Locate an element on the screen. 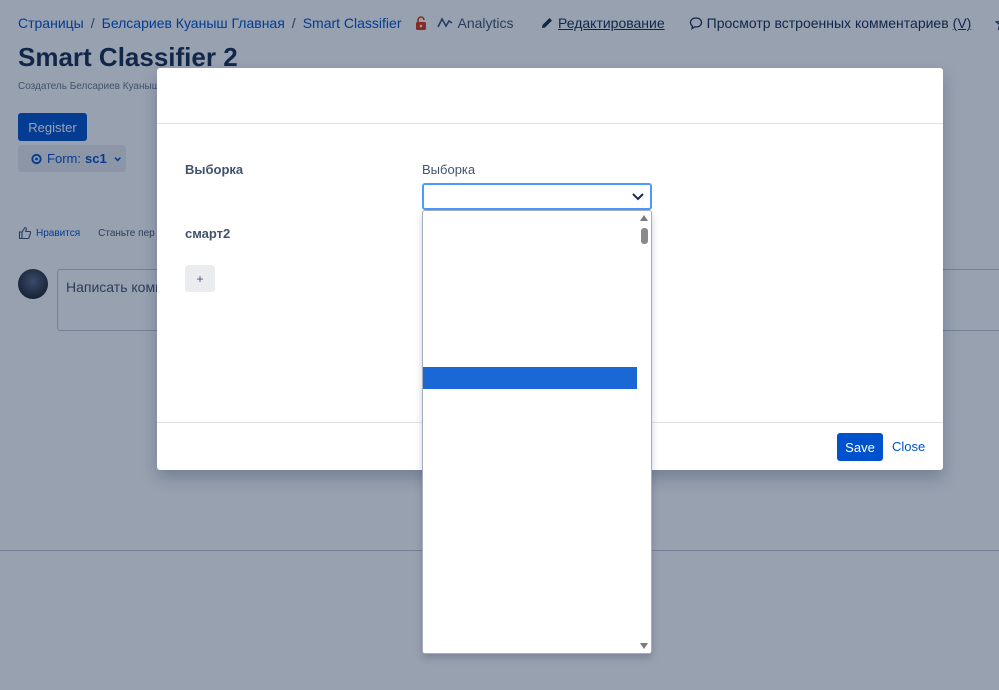 This screenshot has width=999, height=690. dropdown-scrollbar is located at coordinates (644, 432).